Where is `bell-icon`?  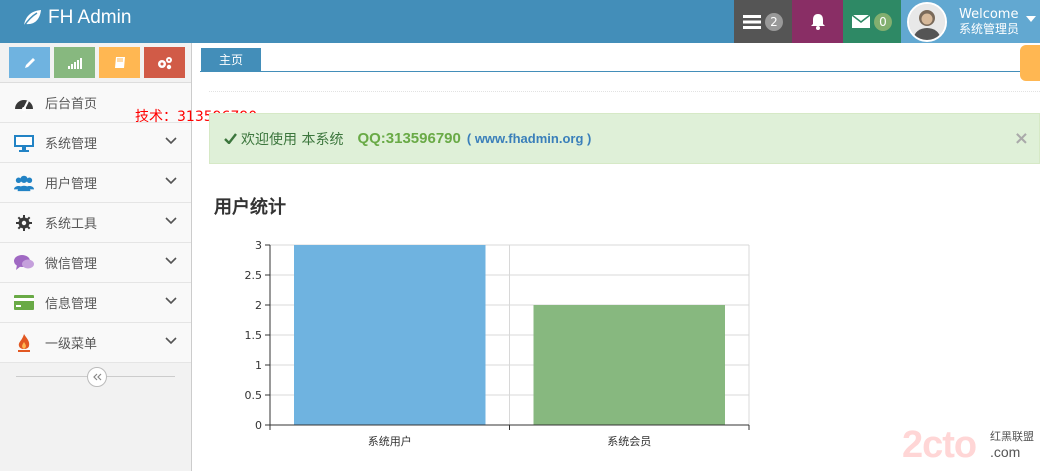 bell-icon is located at coordinates (817, 22).